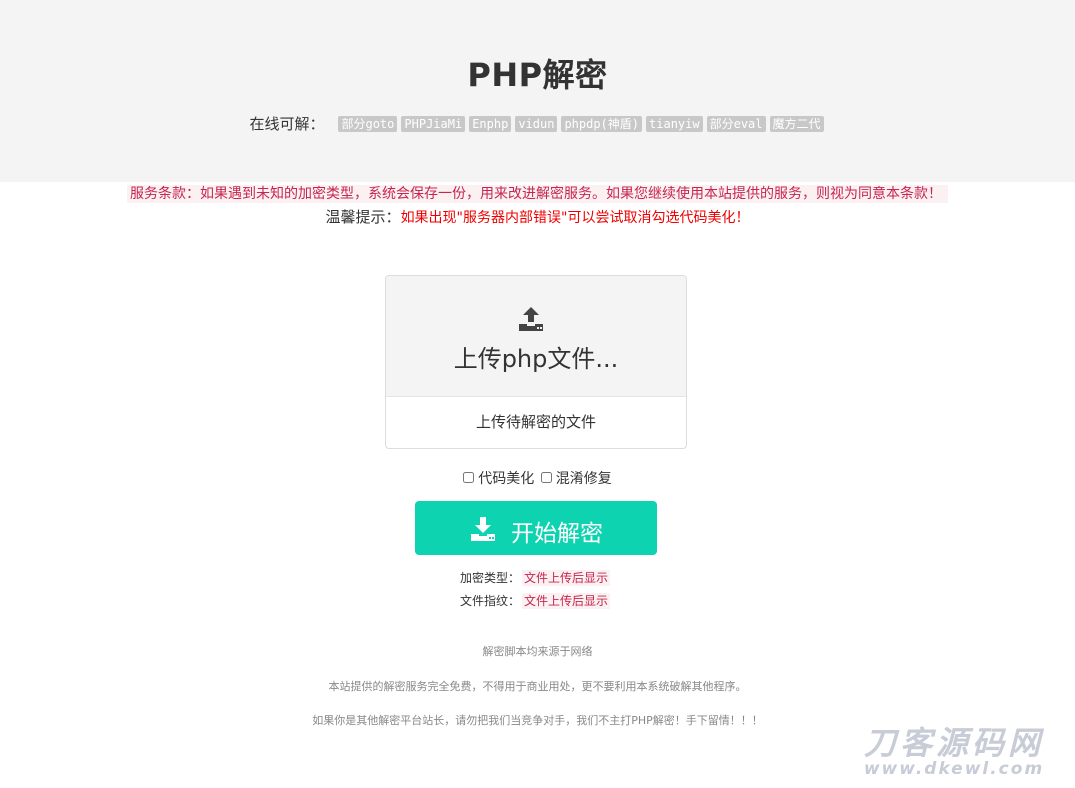 Image resolution: width=1075 pixels, height=788 pixels. What do you see at coordinates (583, 479) in the screenshot?
I see `obfuscation-label: 混淆修复` at bounding box center [583, 479].